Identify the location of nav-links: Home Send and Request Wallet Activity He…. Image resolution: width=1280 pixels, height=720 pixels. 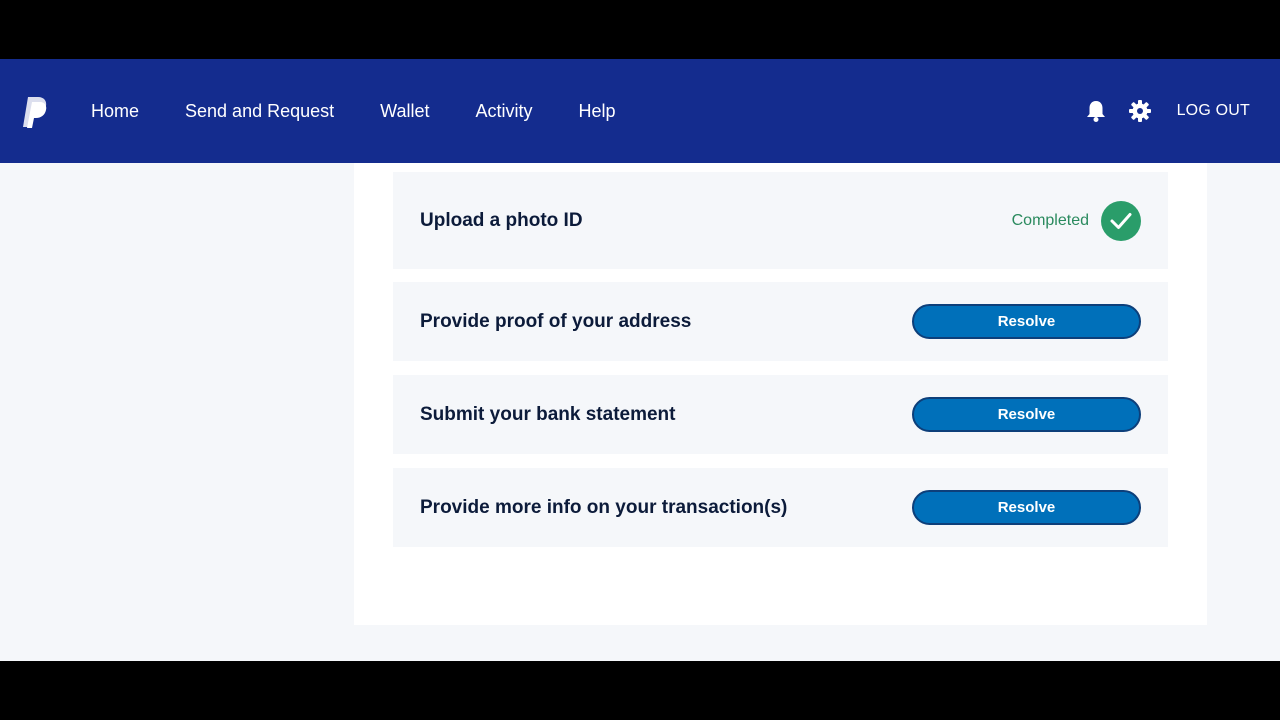
(376, 111).